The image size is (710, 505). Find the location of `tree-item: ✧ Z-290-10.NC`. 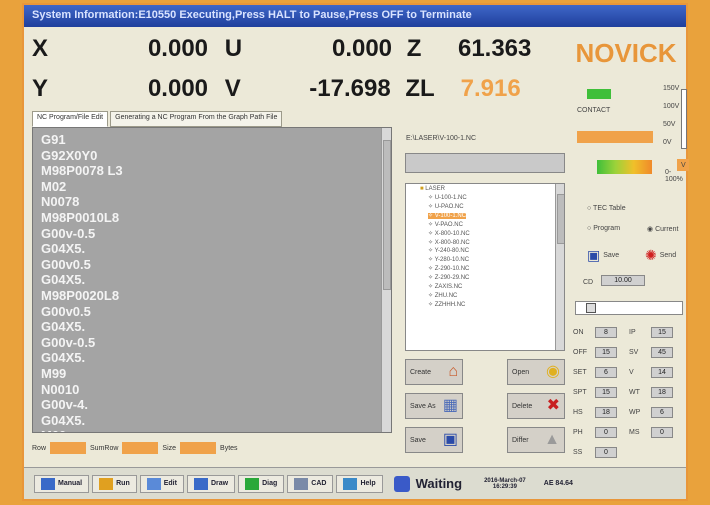

tree-item: ✧ Z-290-10.NC is located at coordinates (496, 269).